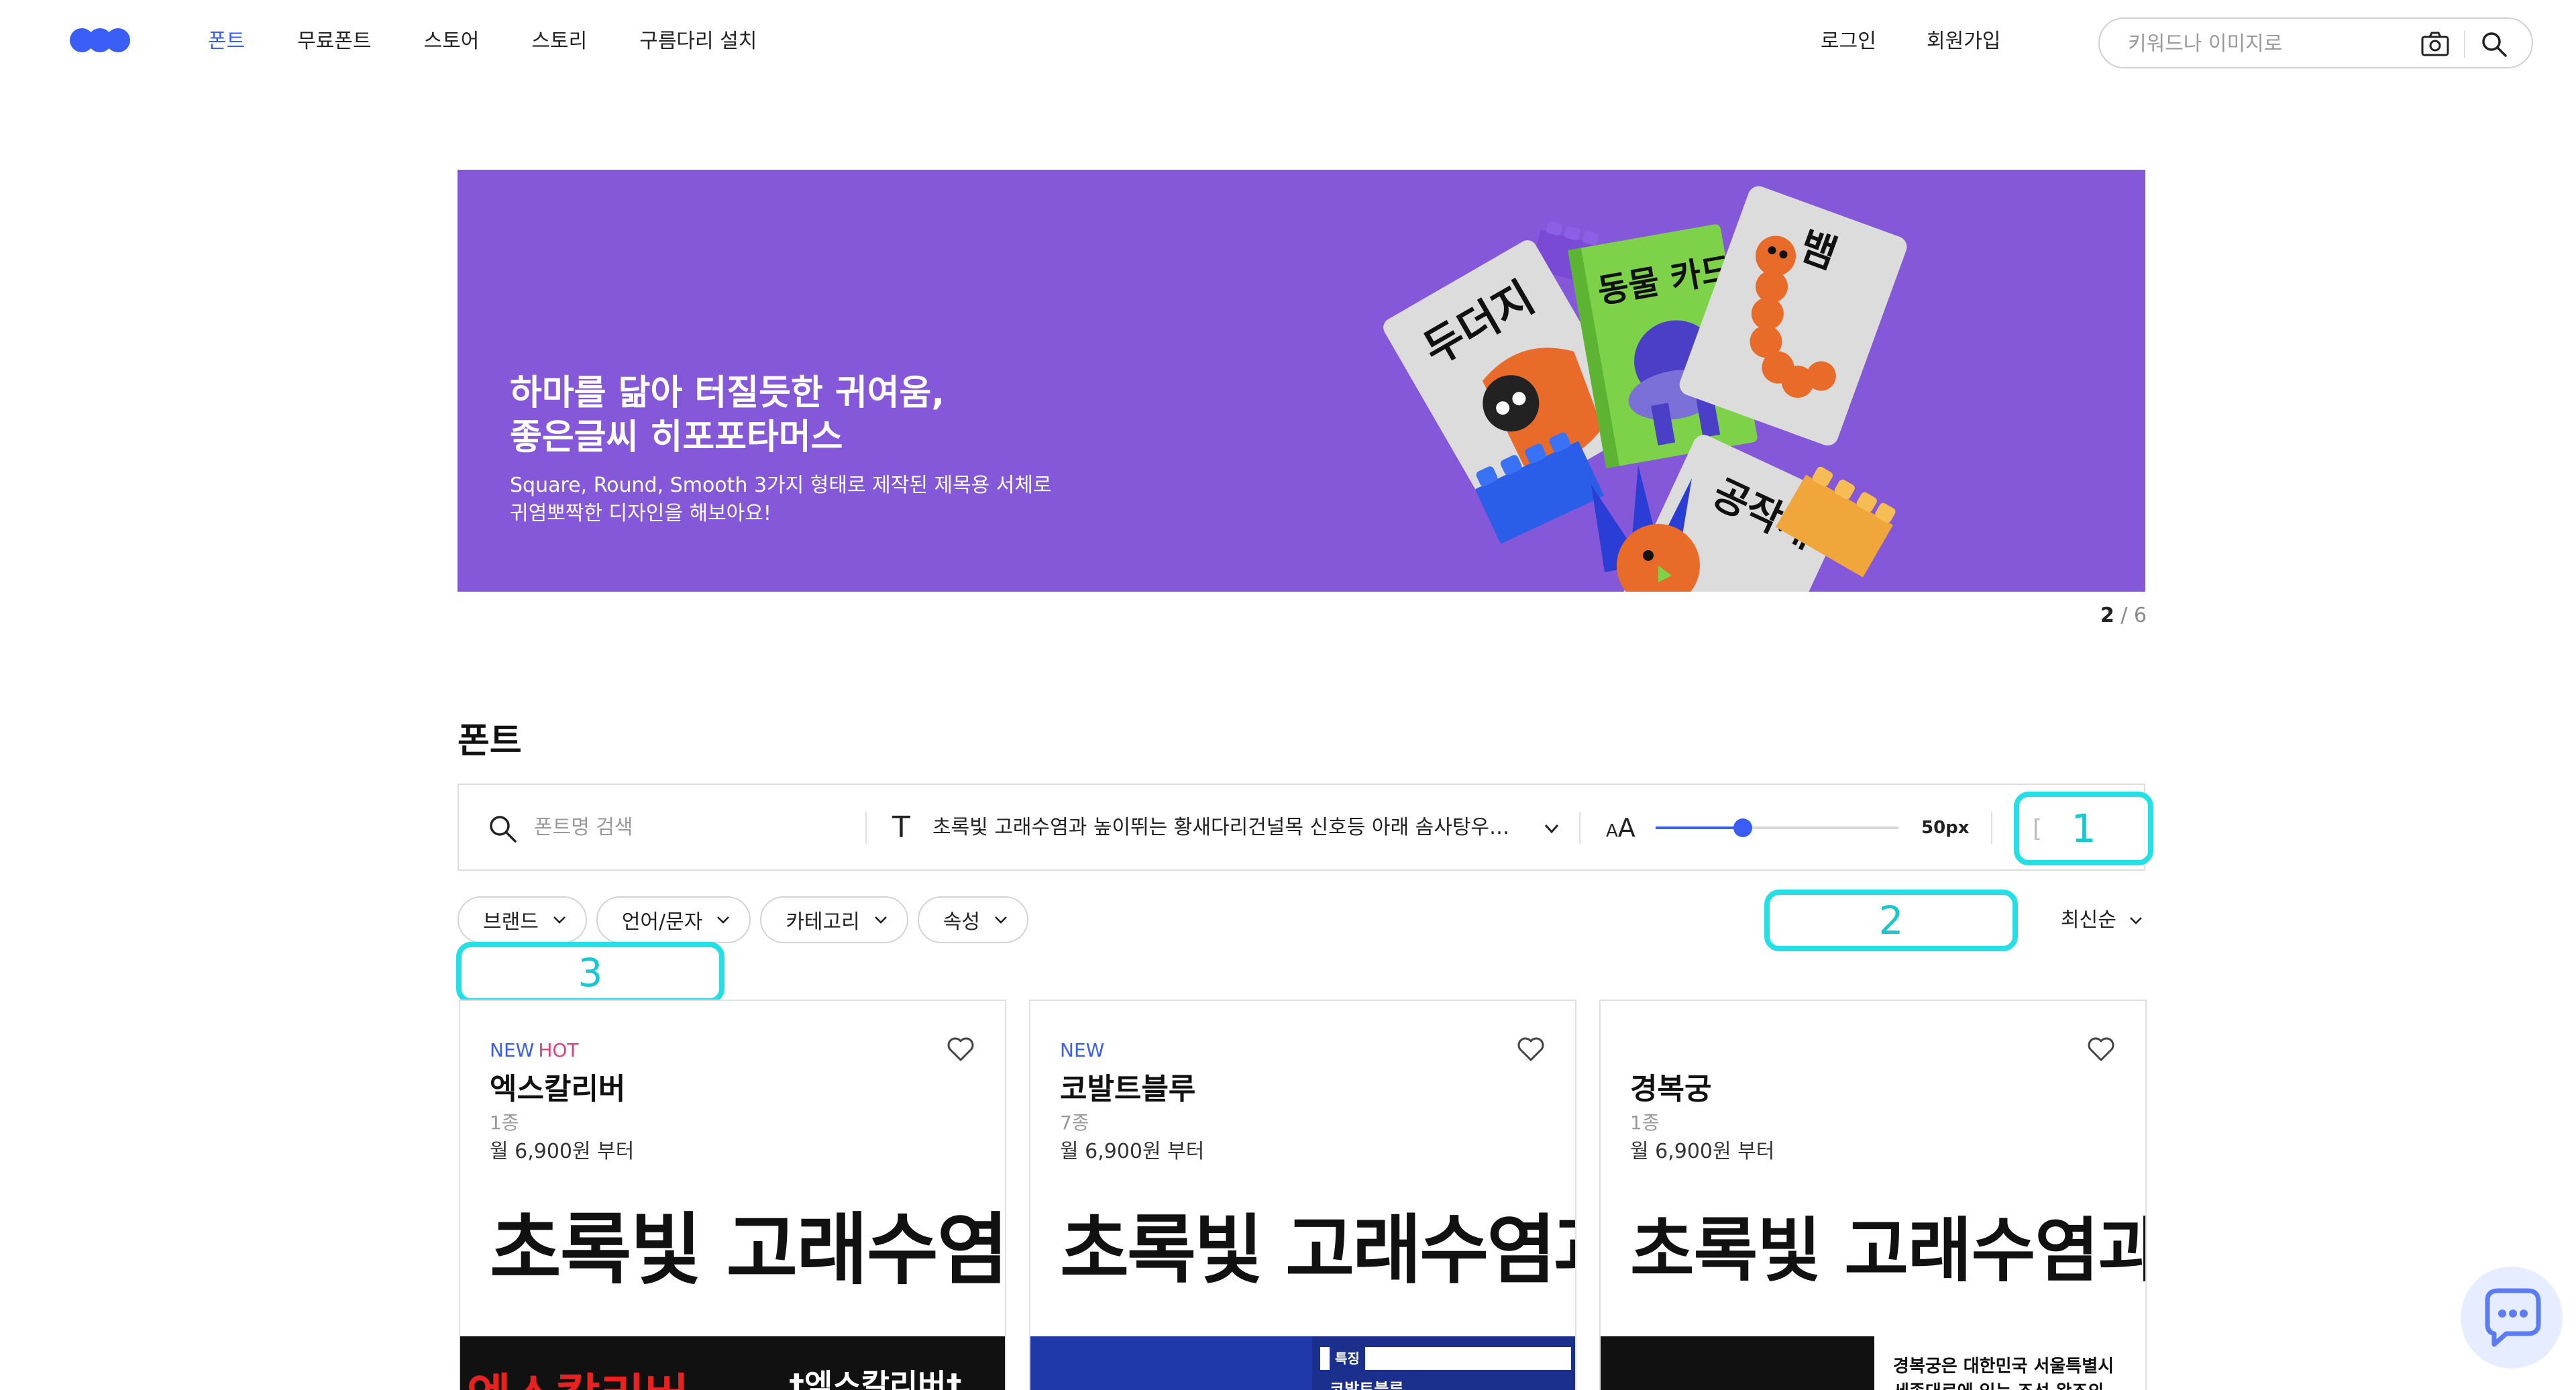 The height and width of the screenshot is (1390, 2576). What do you see at coordinates (508, 41) in the screenshot?
I see `main-nav: 폰트 무료폰트 스토어 스토리 구름다리 설치` at bounding box center [508, 41].